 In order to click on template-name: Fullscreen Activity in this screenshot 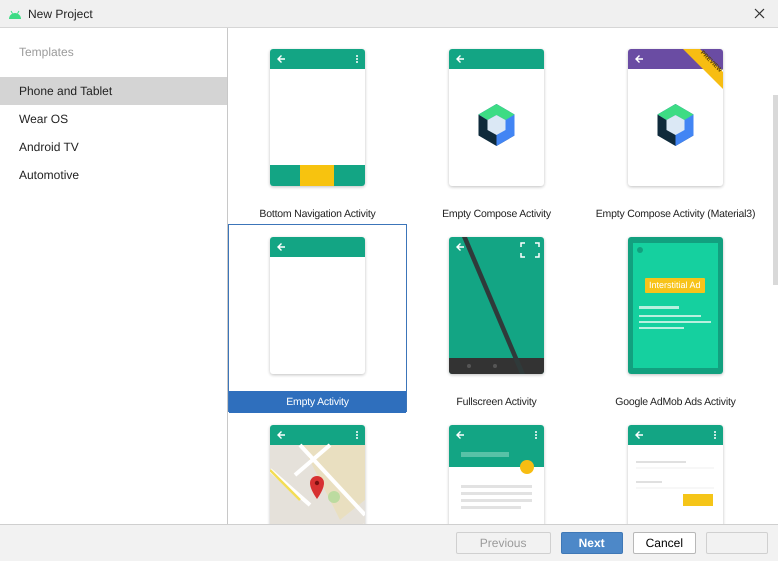, I will do `click(496, 402)`.